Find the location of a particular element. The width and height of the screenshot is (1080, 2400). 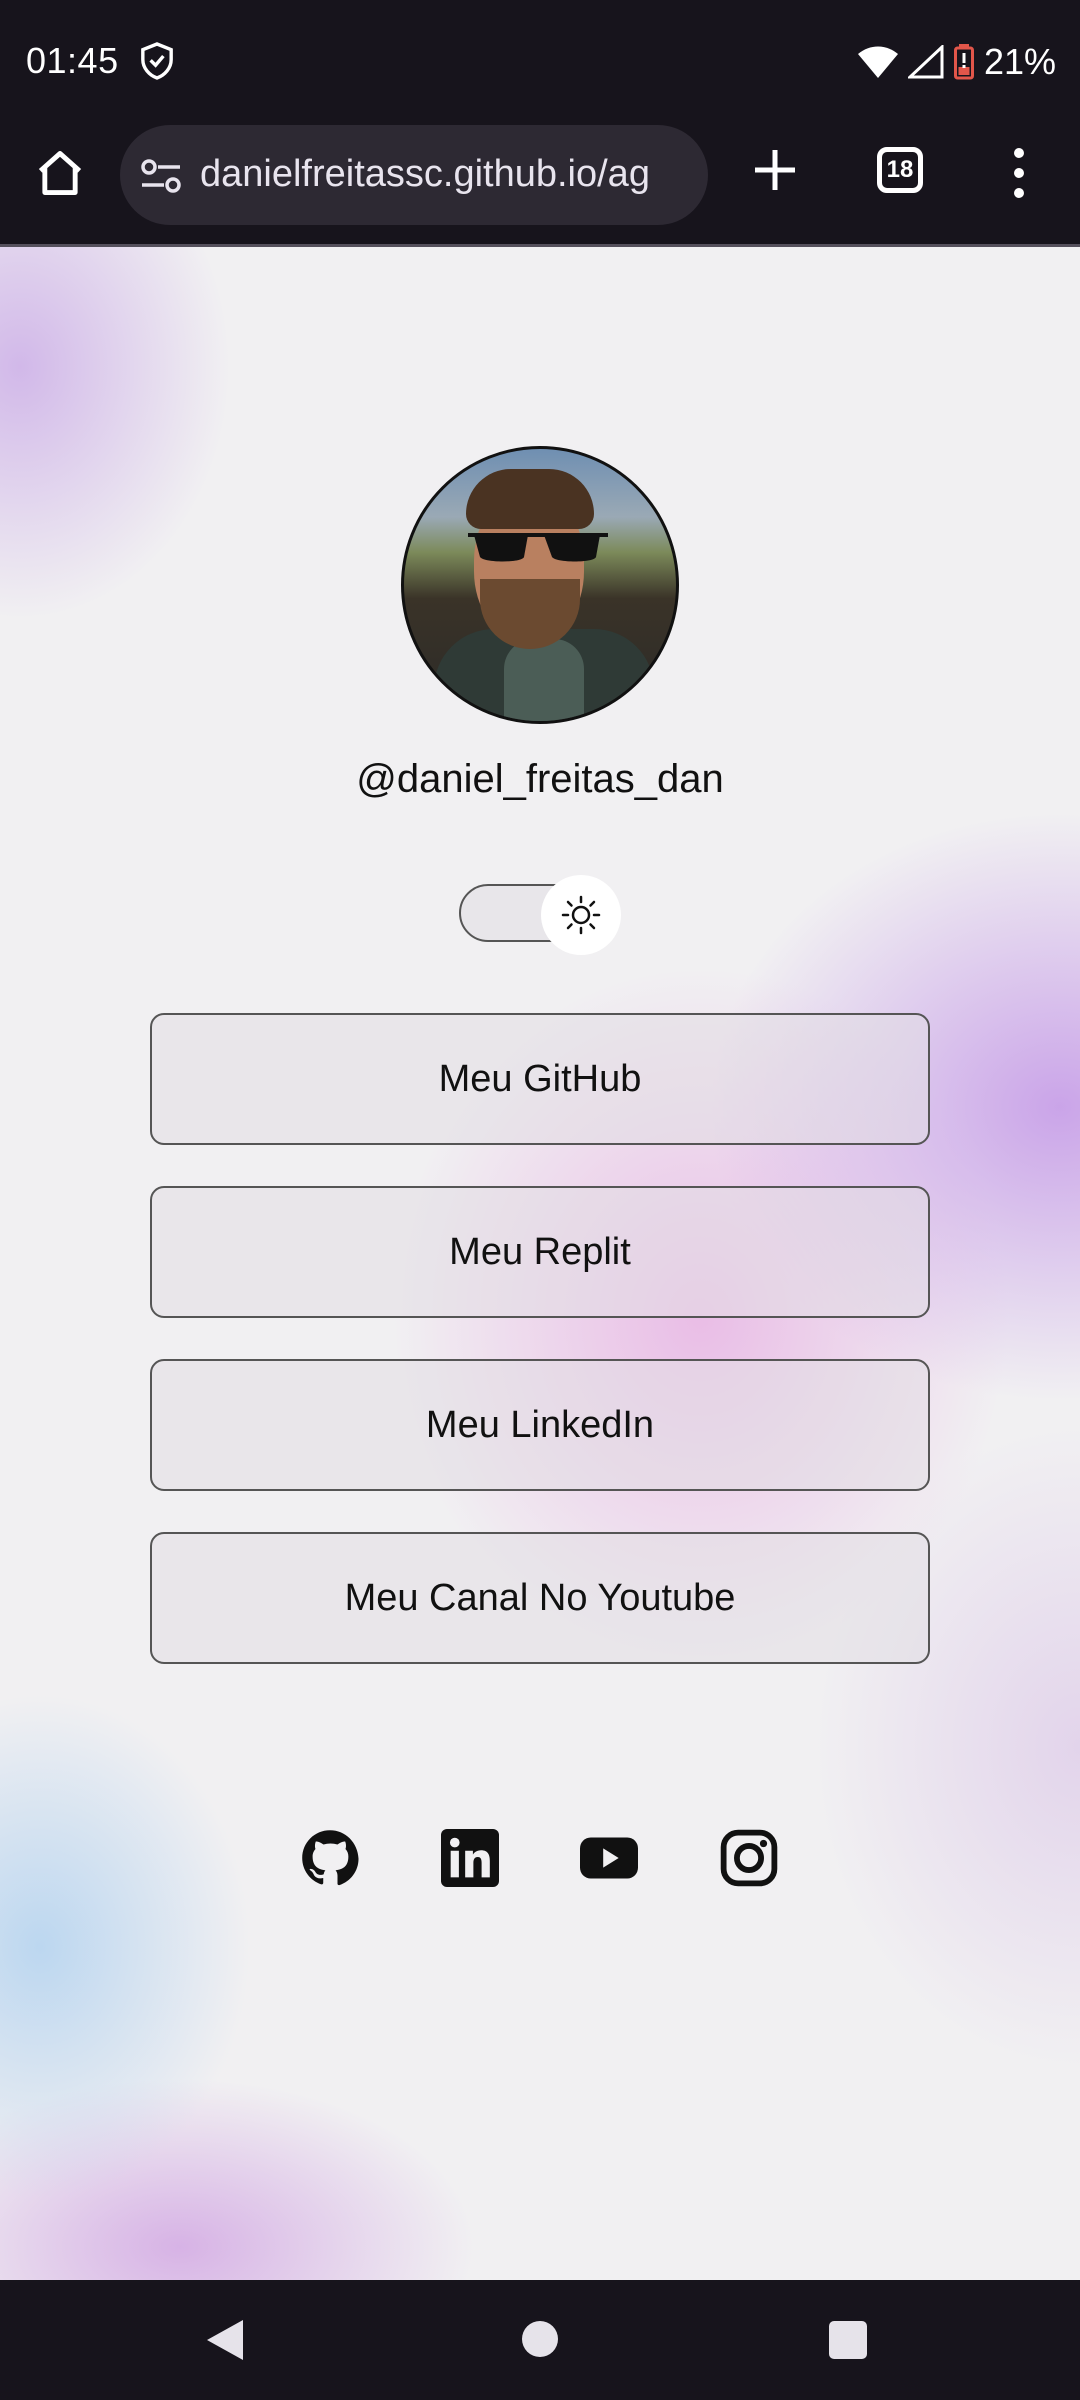

home-icon is located at coordinates (60, 173).